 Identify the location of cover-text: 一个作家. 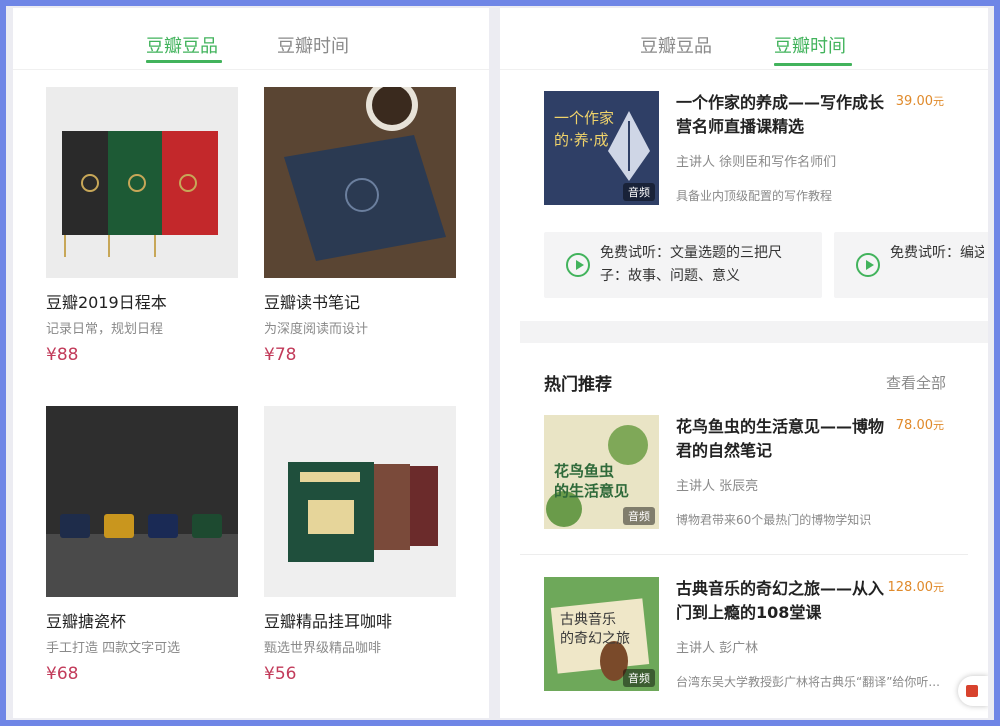
(584, 118).